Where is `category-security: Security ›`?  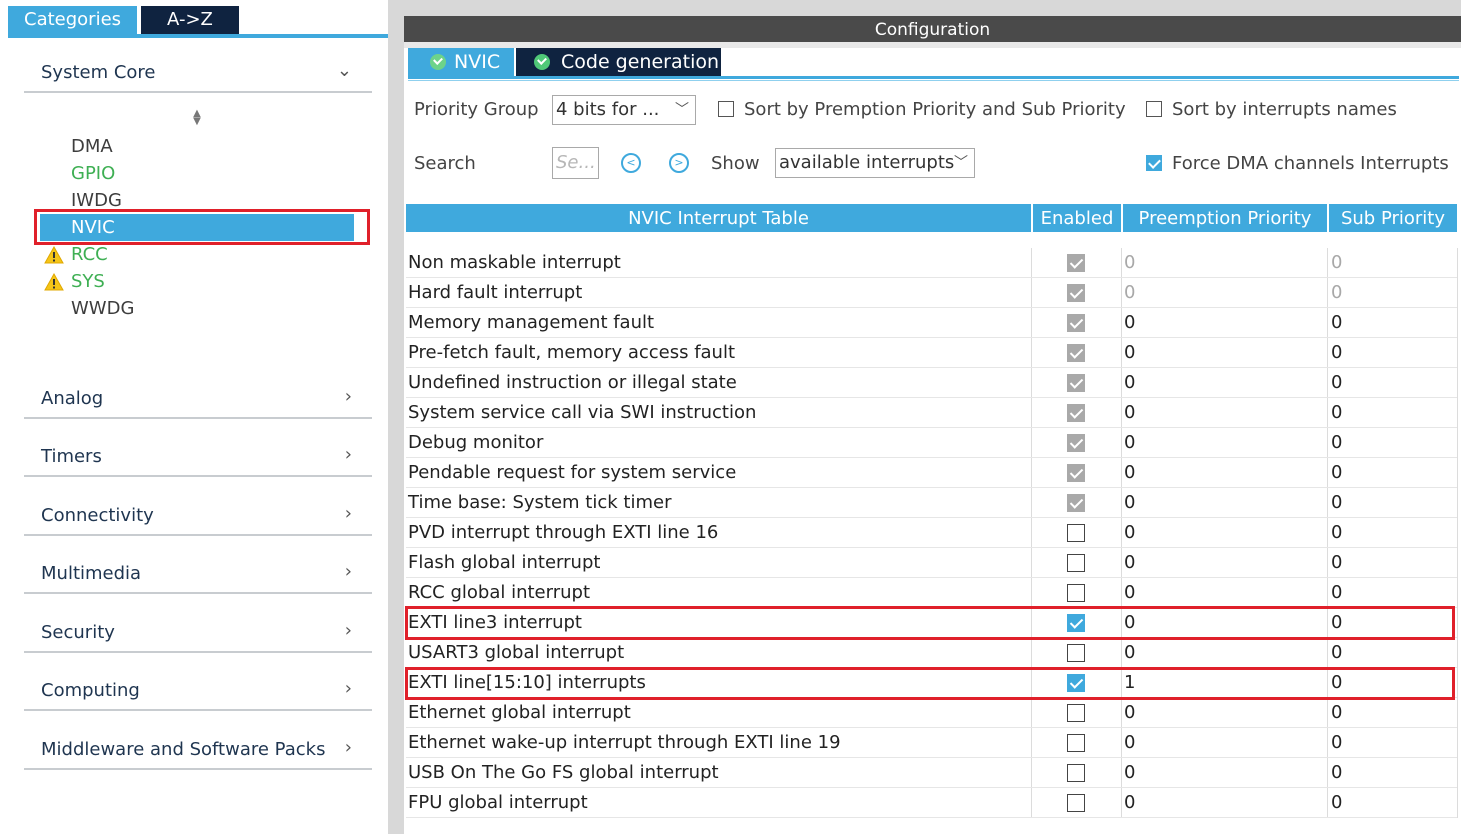
category-security: Security › is located at coordinates (198, 636).